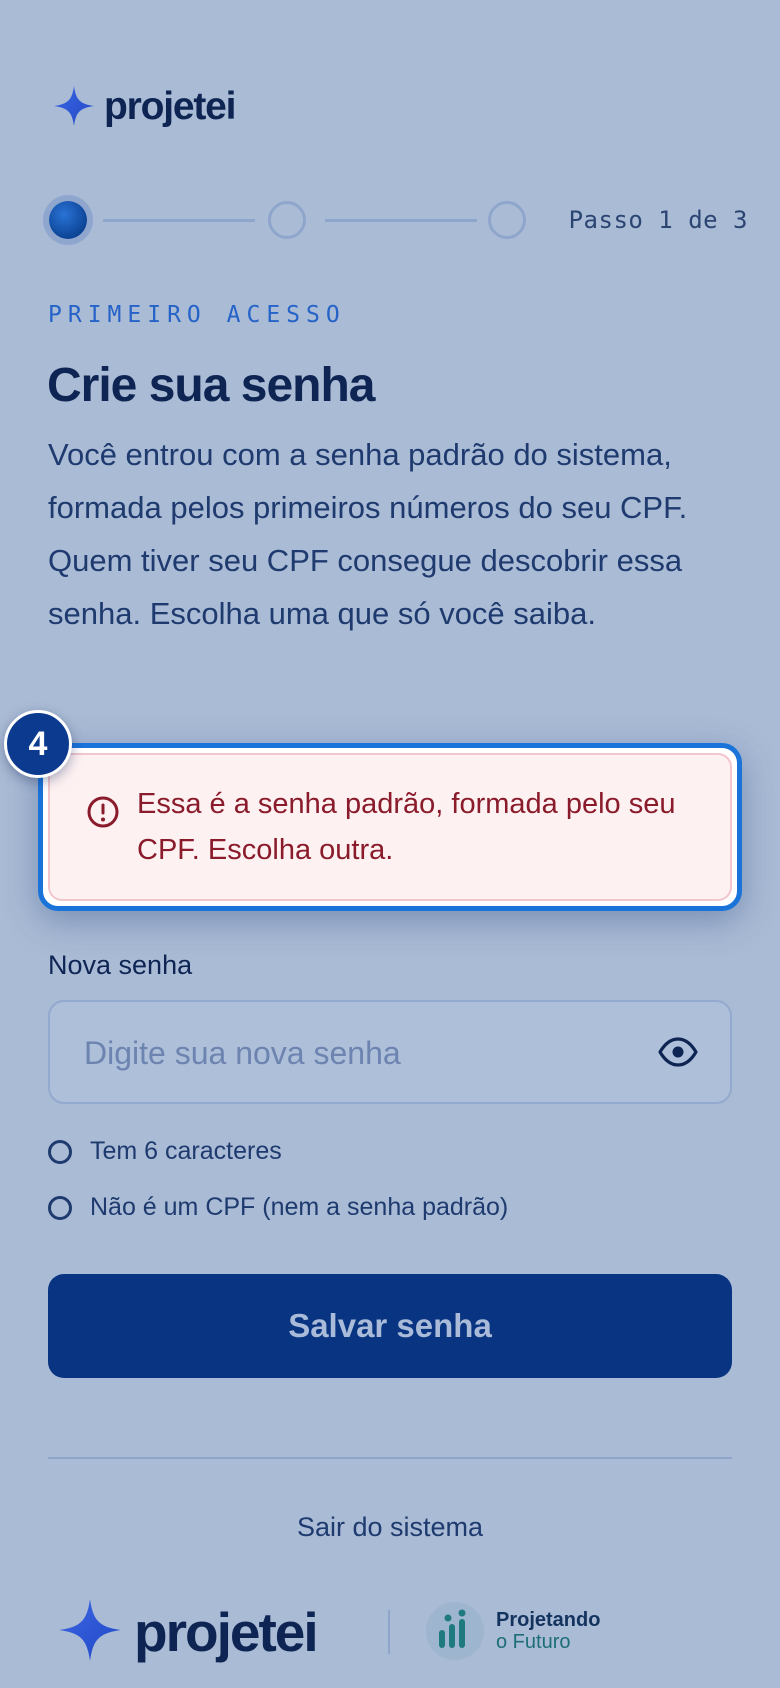 The image size is (780, 1688). Describe the element at coordinates (287, 220) in the screenshot. I see `step-2-indicator` at that location.